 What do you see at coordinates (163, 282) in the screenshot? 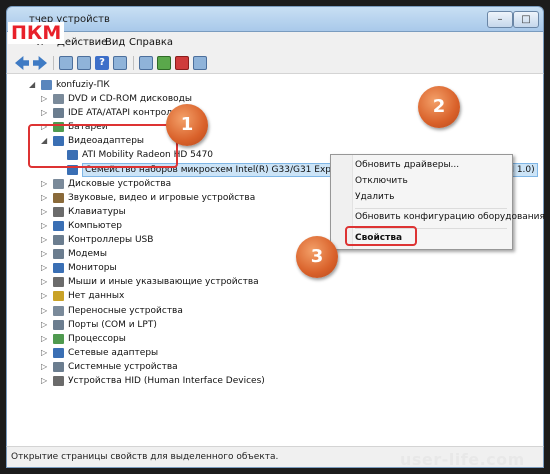
I see `tree-item-label: Мыши и иные указывающие устройства` at bounding box center [163, 282].